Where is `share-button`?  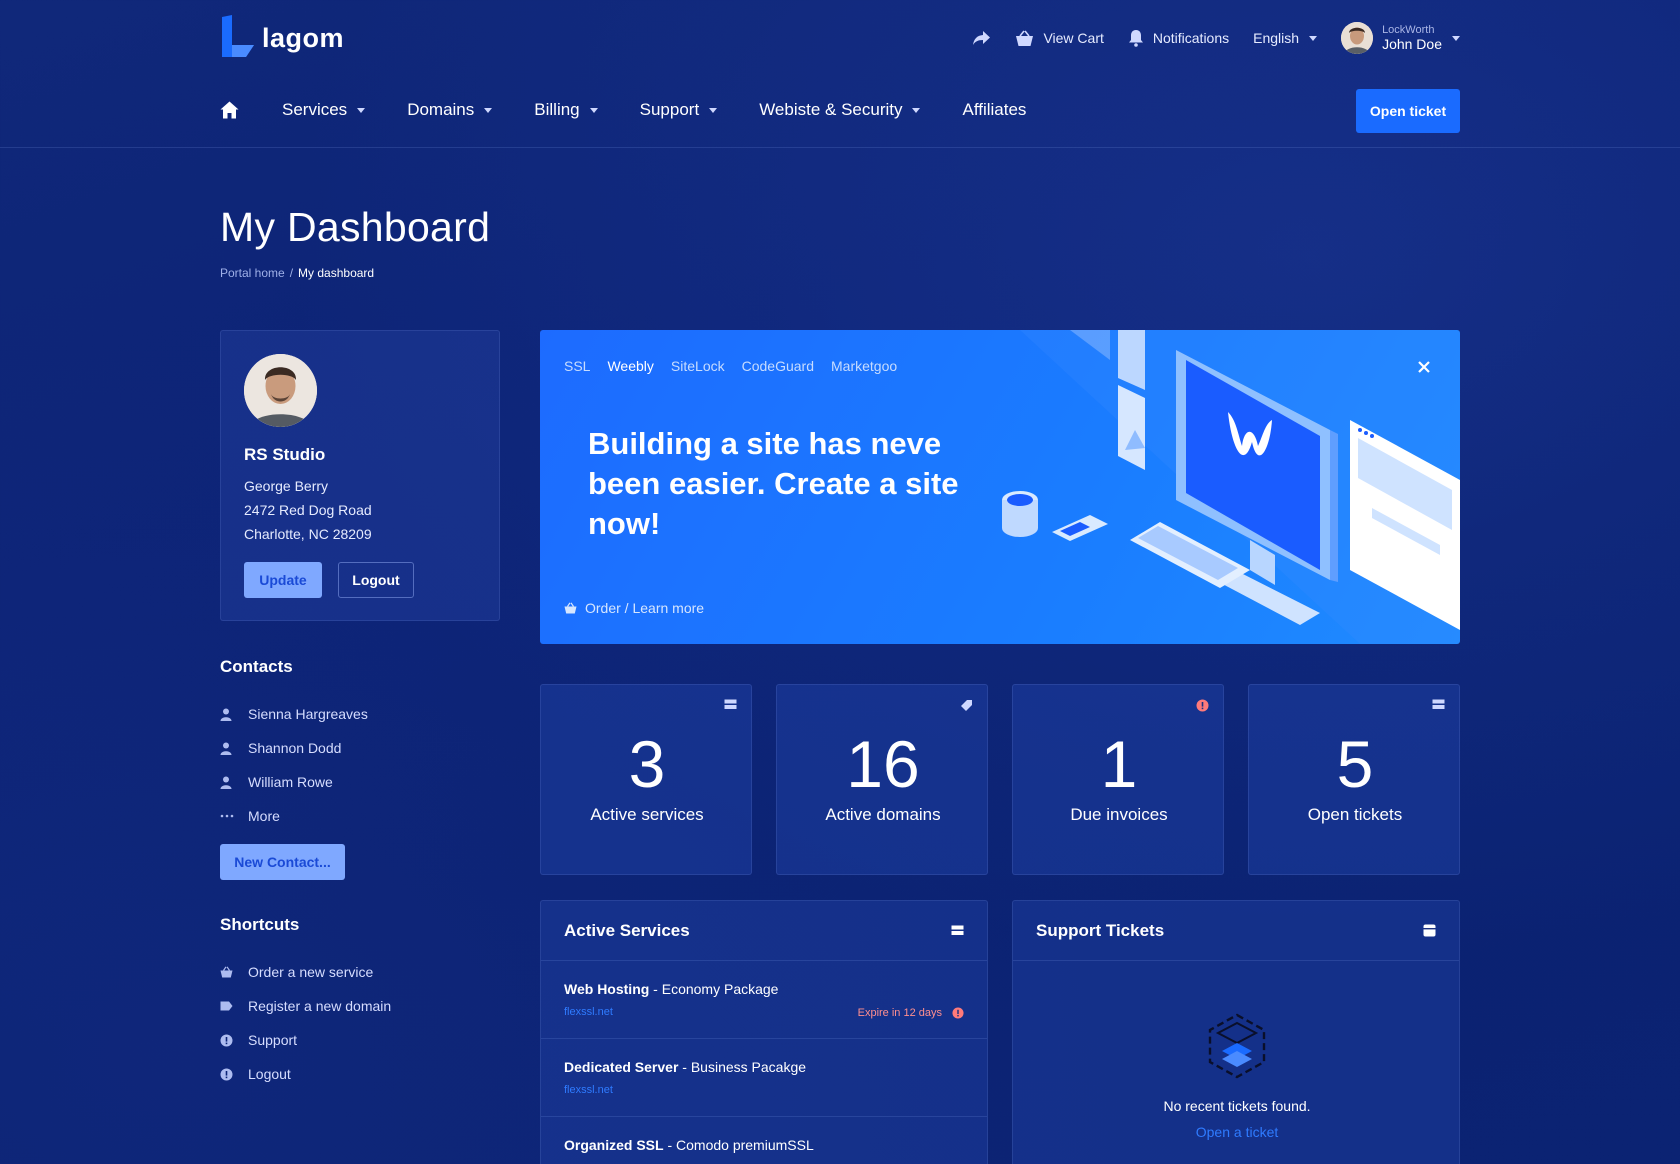 share-button is located at coordinates (981, 38).